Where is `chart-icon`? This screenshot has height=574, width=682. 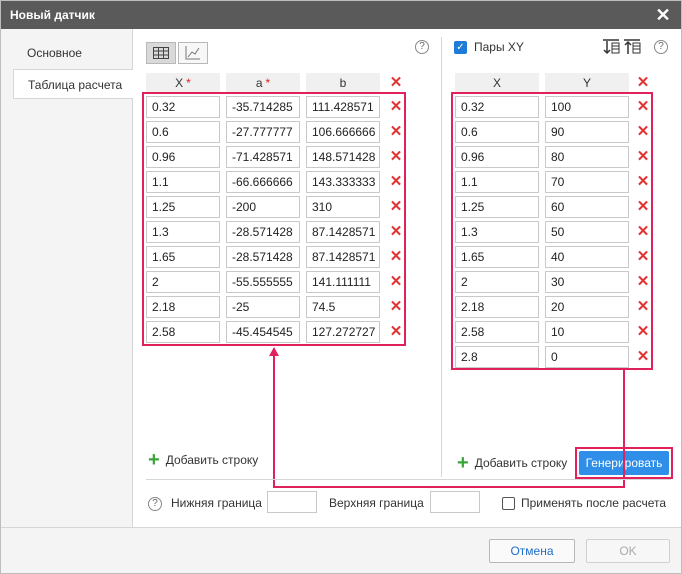
chart-icon is located at coordinates (192, 53).